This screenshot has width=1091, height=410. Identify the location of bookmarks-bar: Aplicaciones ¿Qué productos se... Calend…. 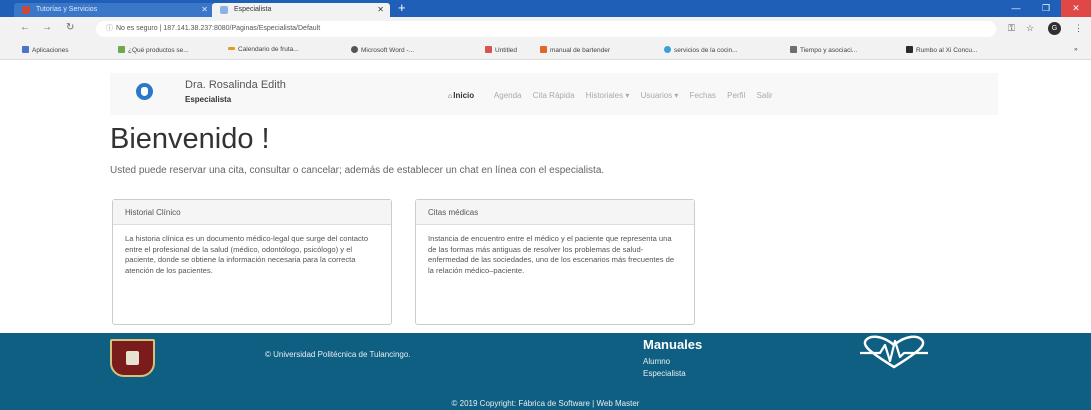
(545, 51).